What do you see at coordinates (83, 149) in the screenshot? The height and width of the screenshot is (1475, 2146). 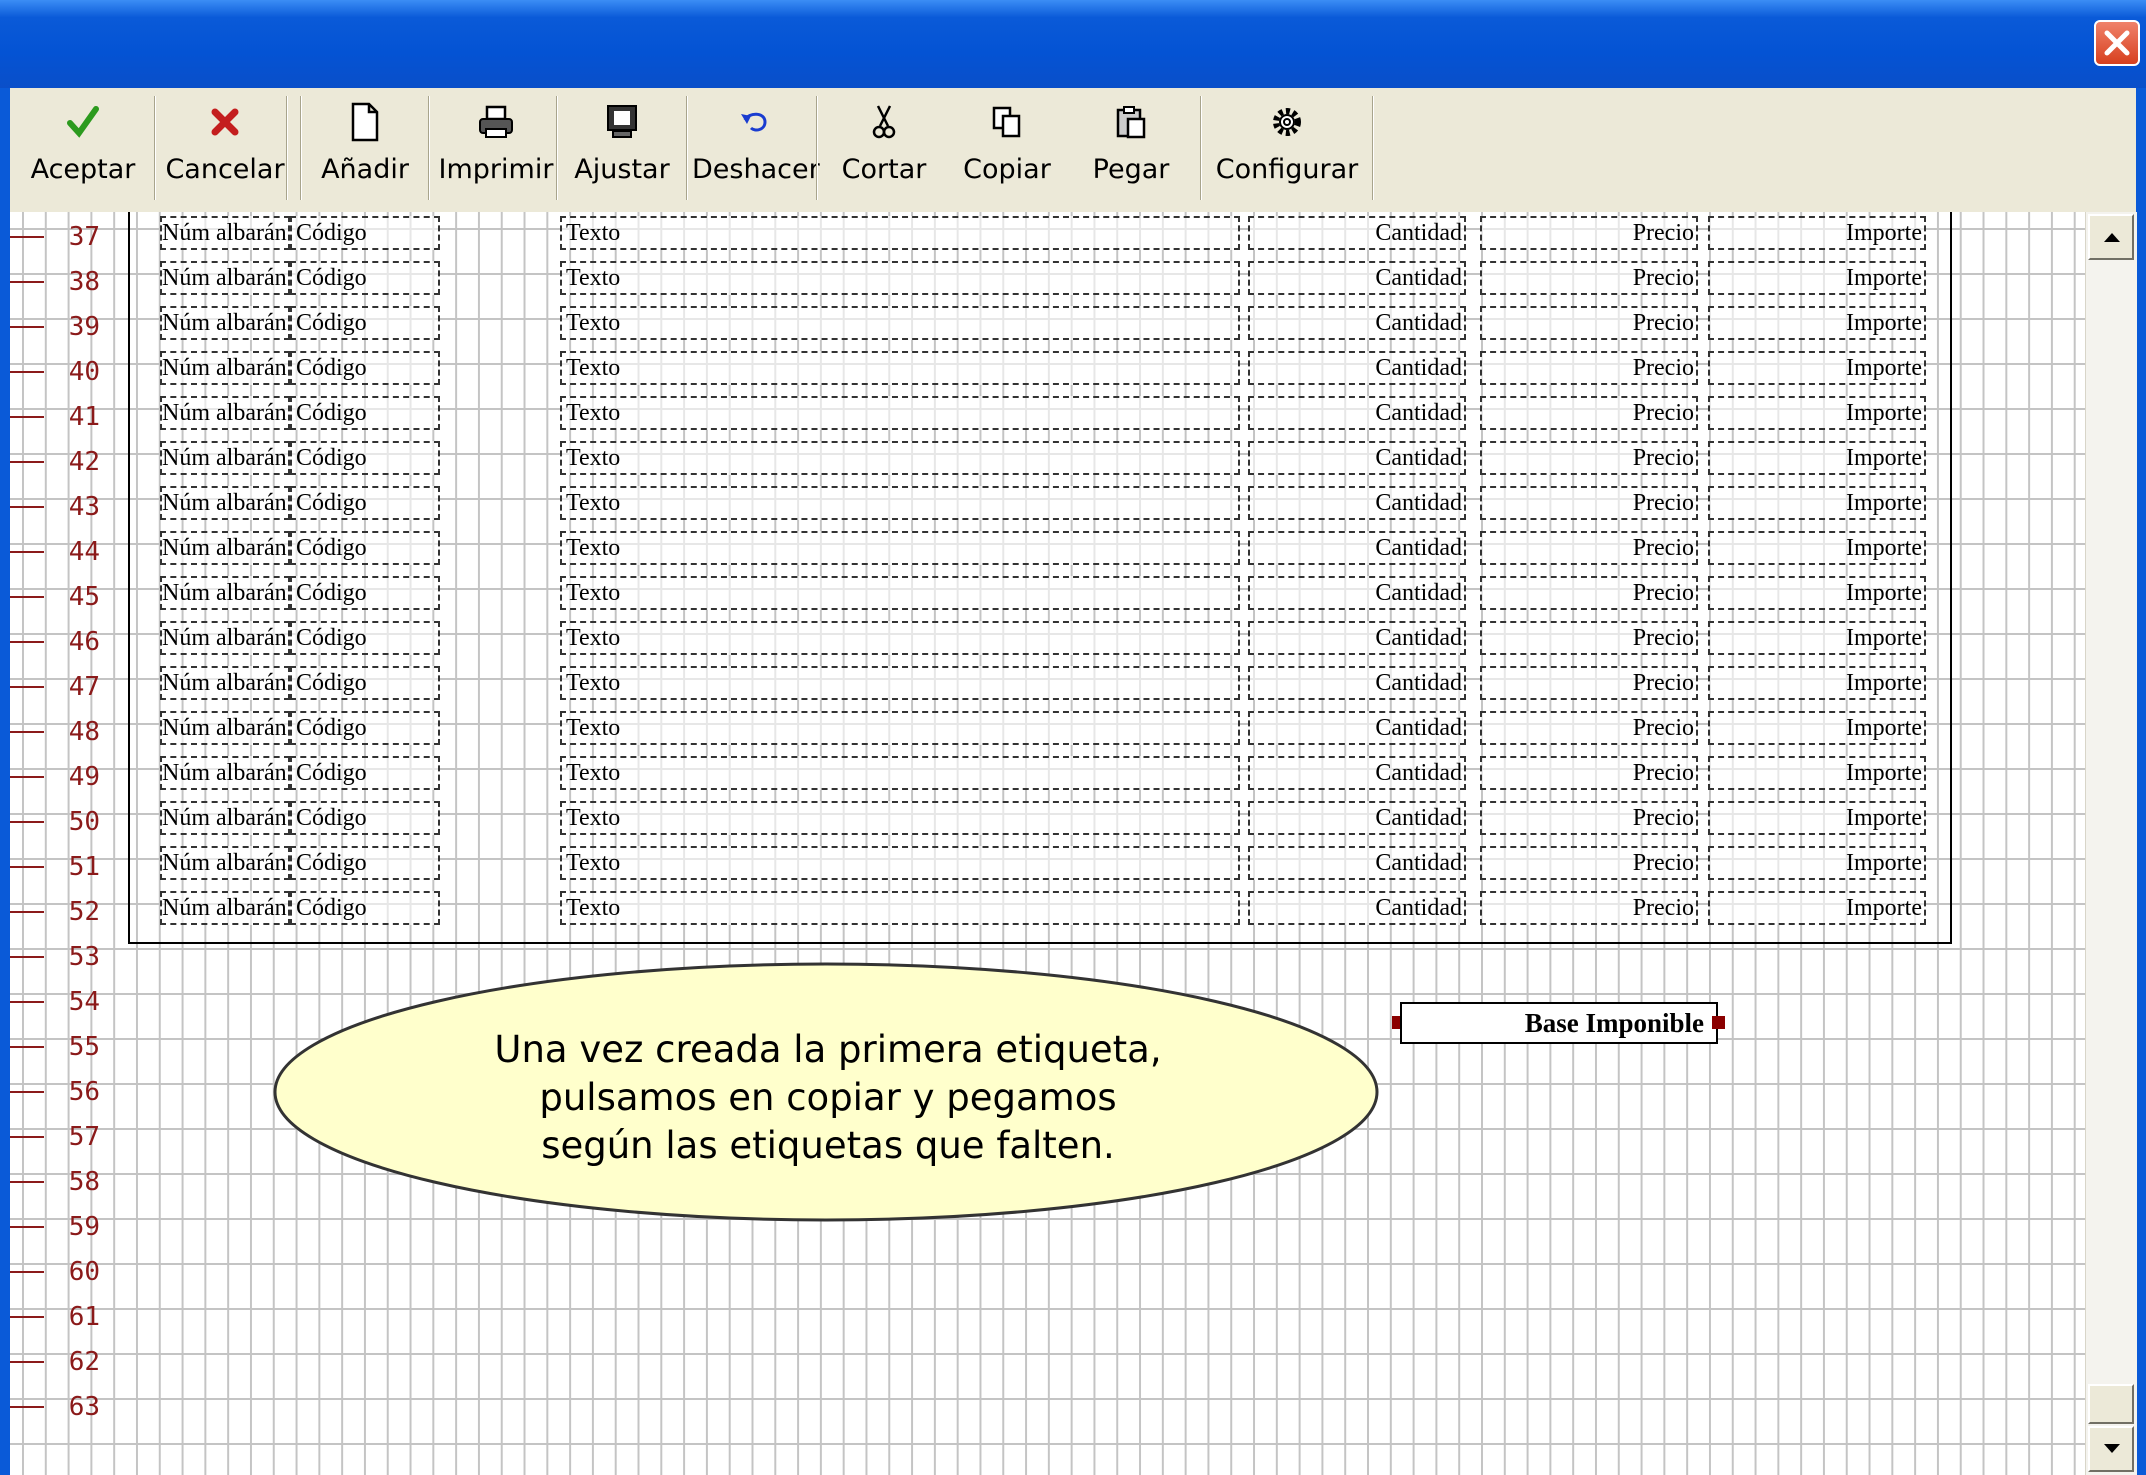 I see `aceptar-button: Aceptar` at bounding box center [83, 149].